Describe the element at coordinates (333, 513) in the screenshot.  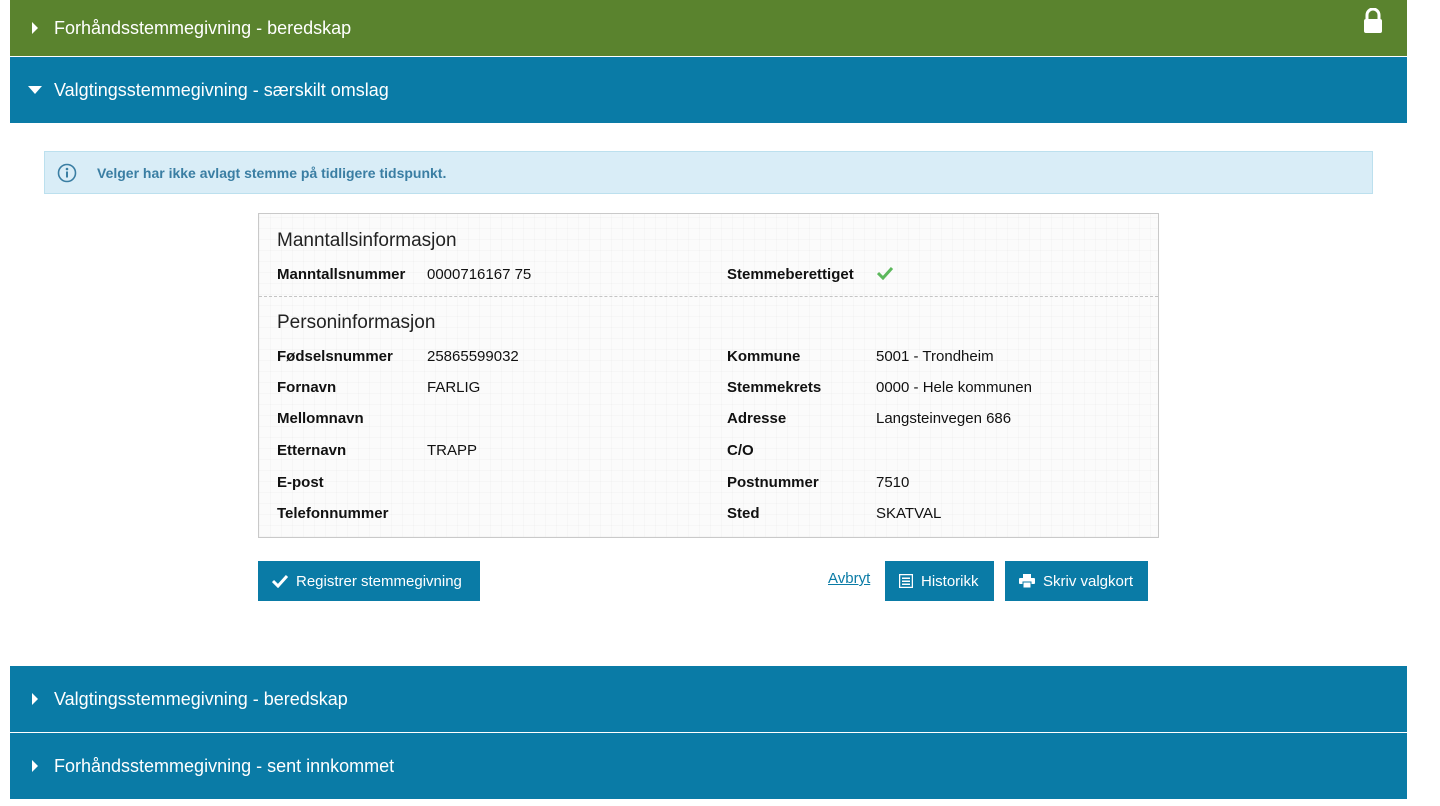
I see `field-label-telefonnummer: Telefonnummer` at that location.